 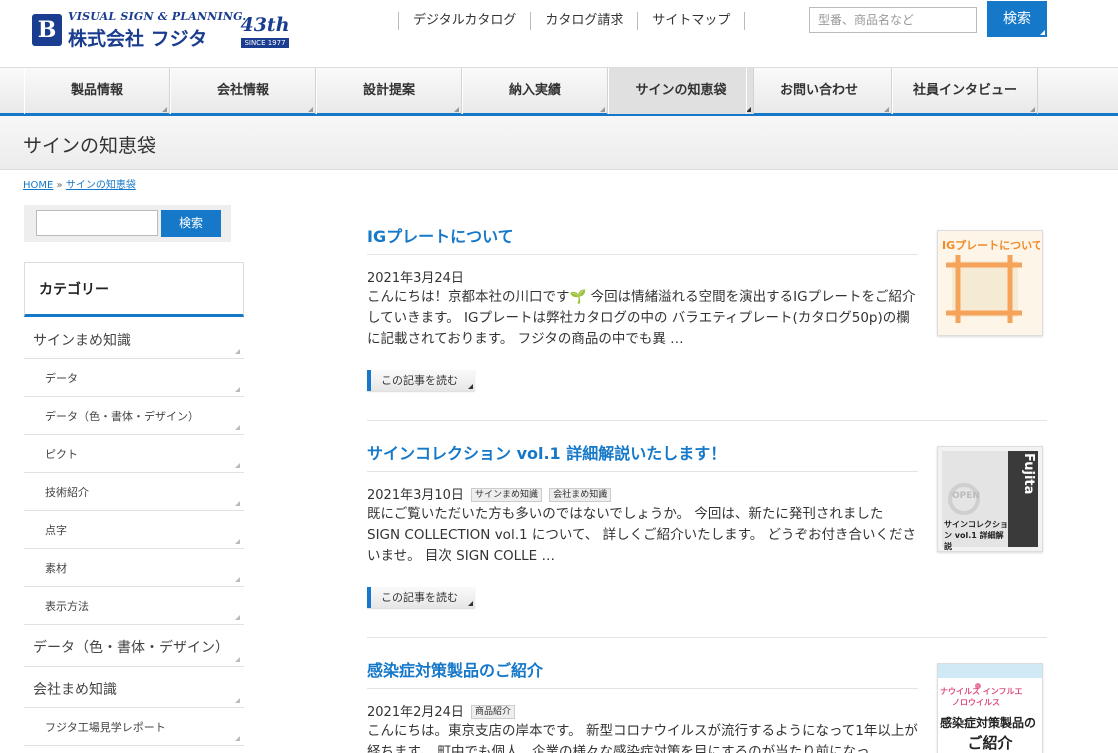 I want to click on nav-label: 納入実績, so click(x=534, y=90).